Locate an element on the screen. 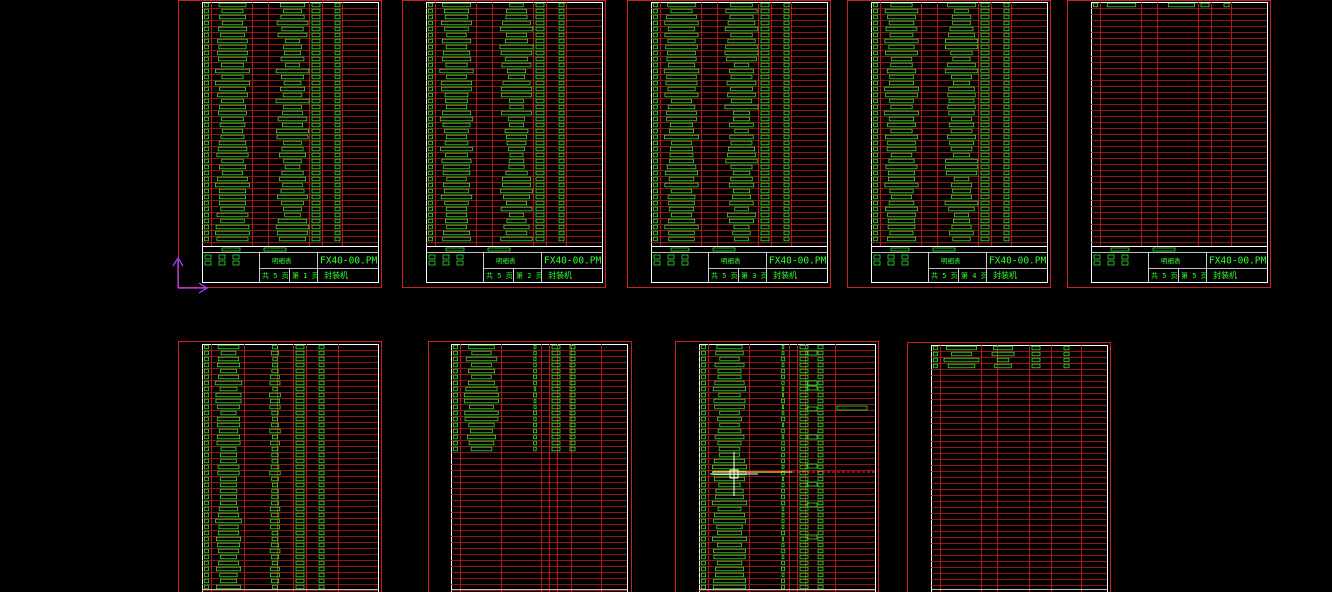 This screenshot has width=1332, height=592. drawing-sheet: 明细表 FX40-00.PM 共 5 页第 1 页封装机 is located at coordinates (280, 144).